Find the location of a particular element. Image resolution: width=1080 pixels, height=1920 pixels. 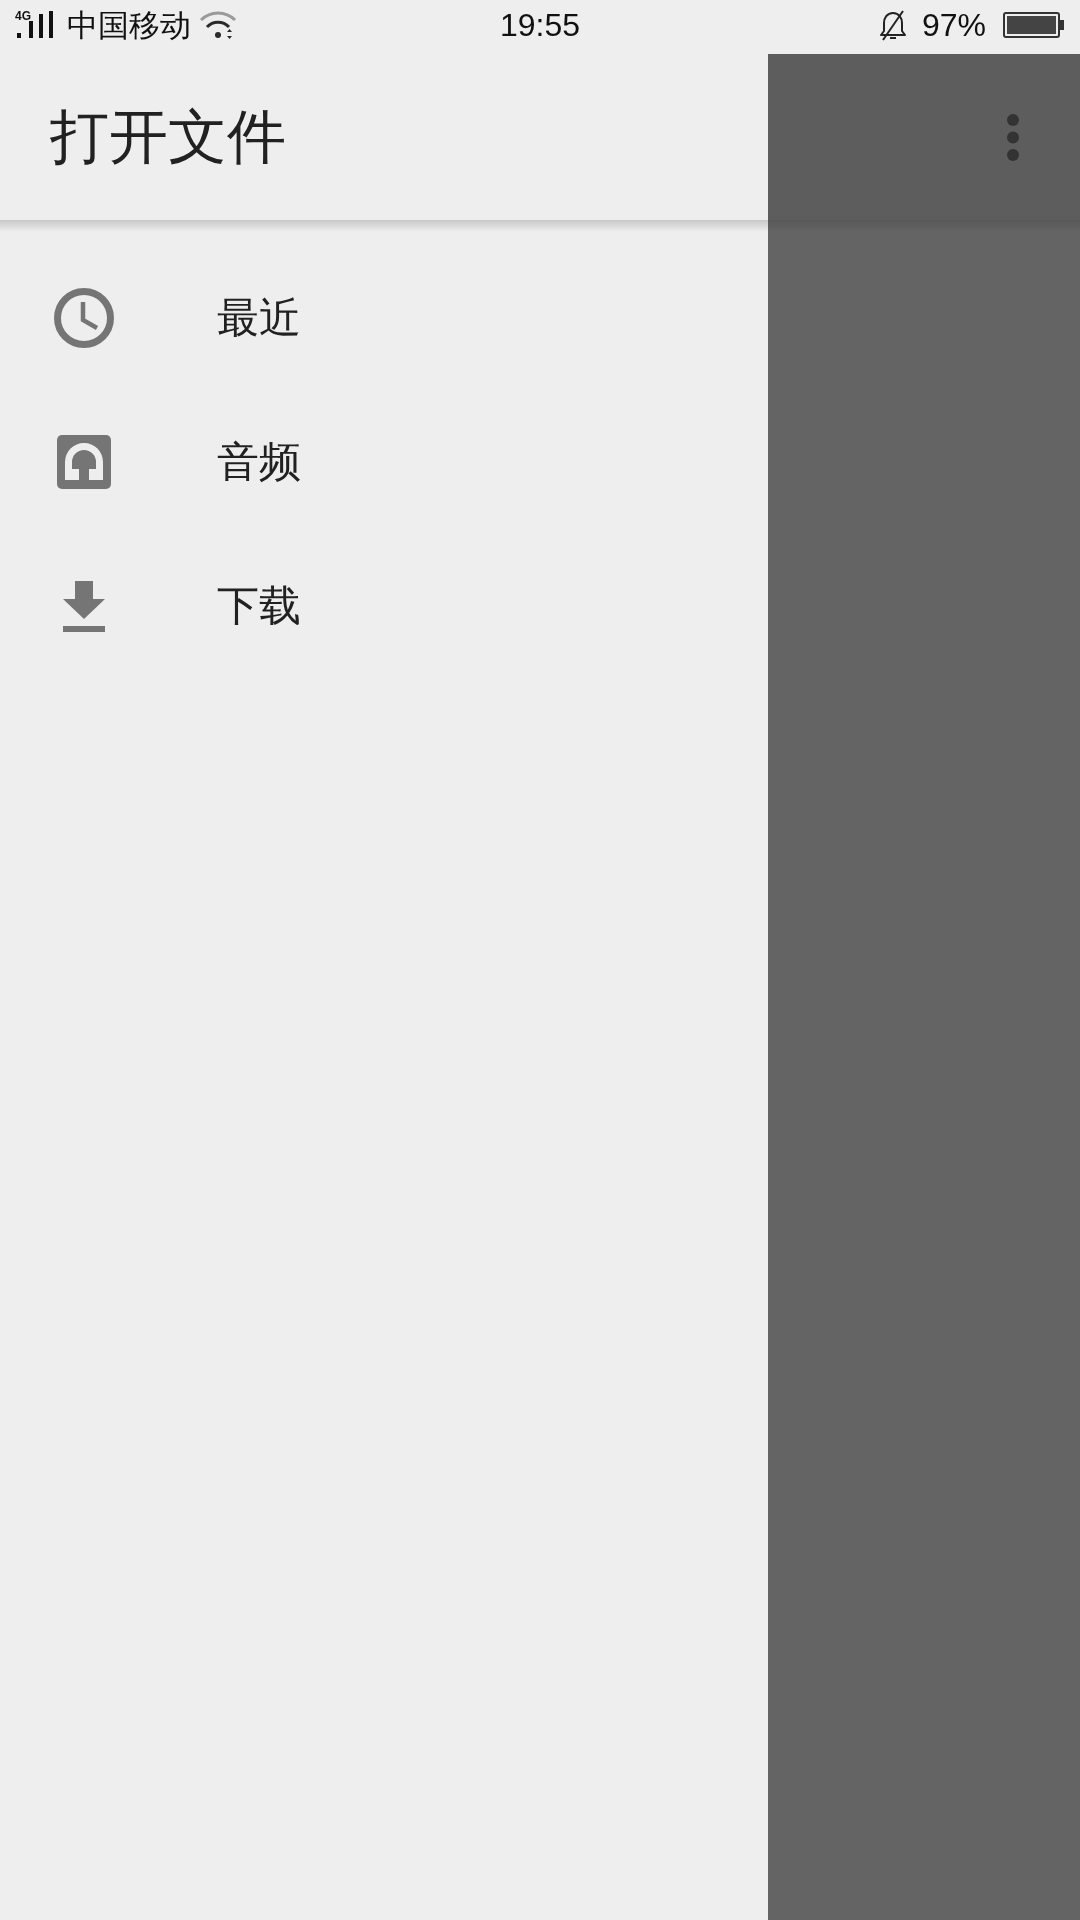

drawer-title: 打开文件 is located at coordinates (168, 137).